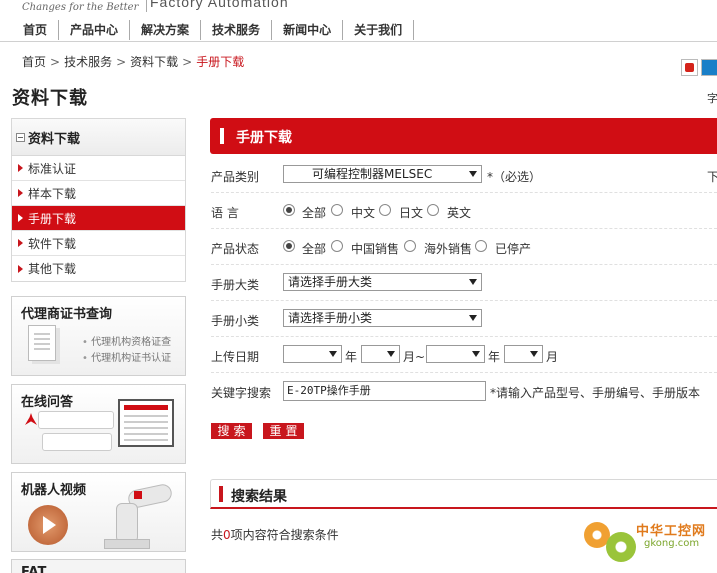 The height and width of the screenshot is (573, 717). I want to click on keyword-input: E-20TP操作手册, so click(384, 391).